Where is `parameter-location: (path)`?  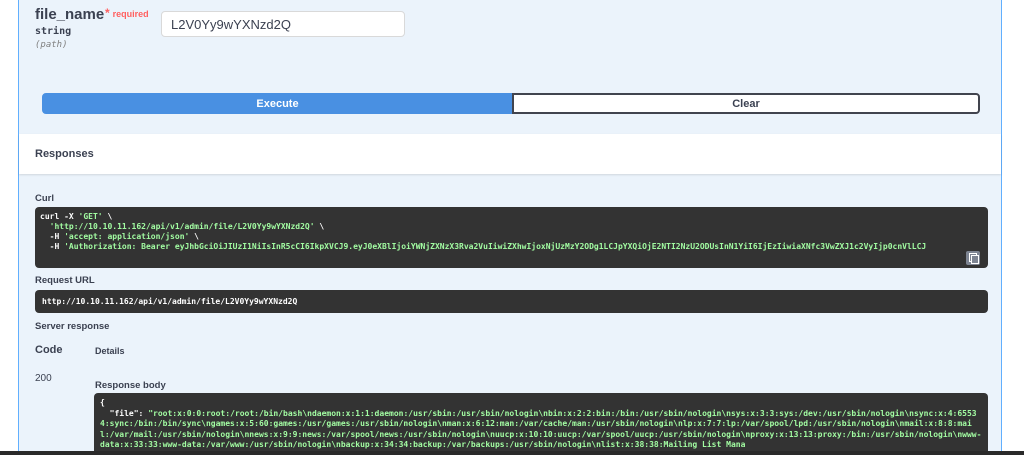
parameter-location: (path) is located at coordinates (51, 45).